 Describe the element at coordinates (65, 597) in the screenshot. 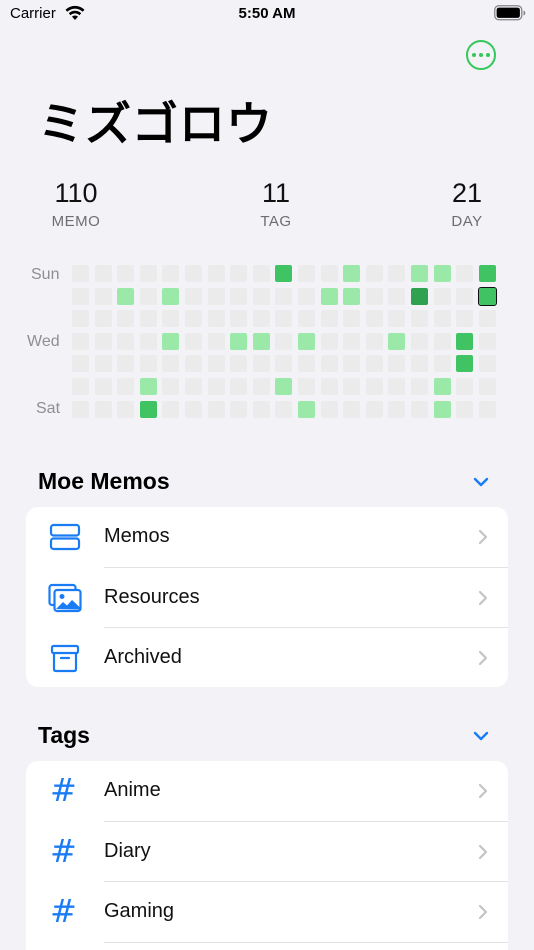

I see `photos-icon` at that location.